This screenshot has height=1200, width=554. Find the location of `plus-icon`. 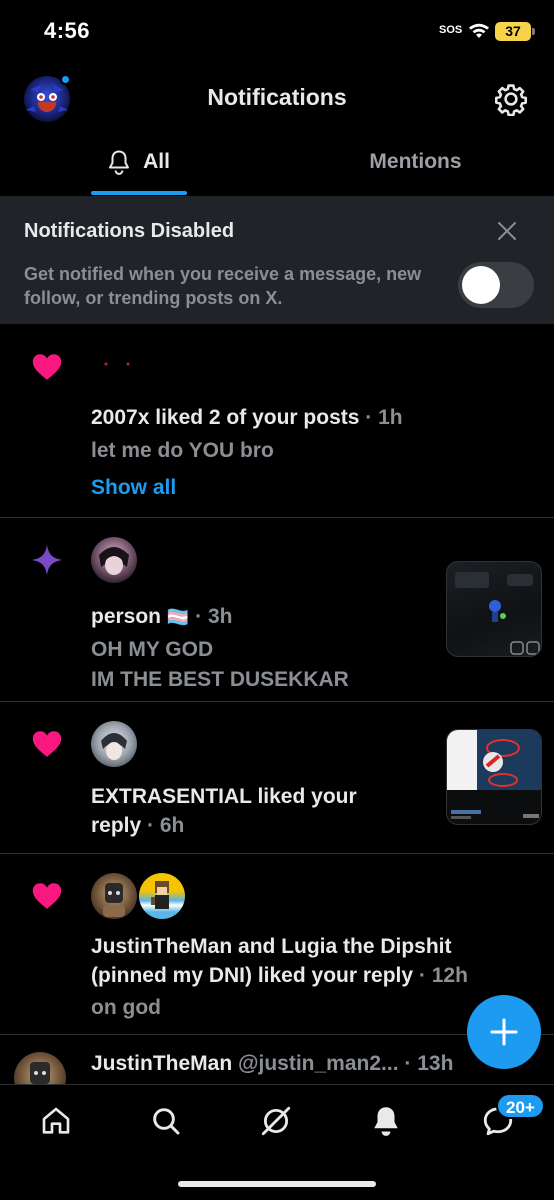

plus-icon is located at coordinates (504, 1032).